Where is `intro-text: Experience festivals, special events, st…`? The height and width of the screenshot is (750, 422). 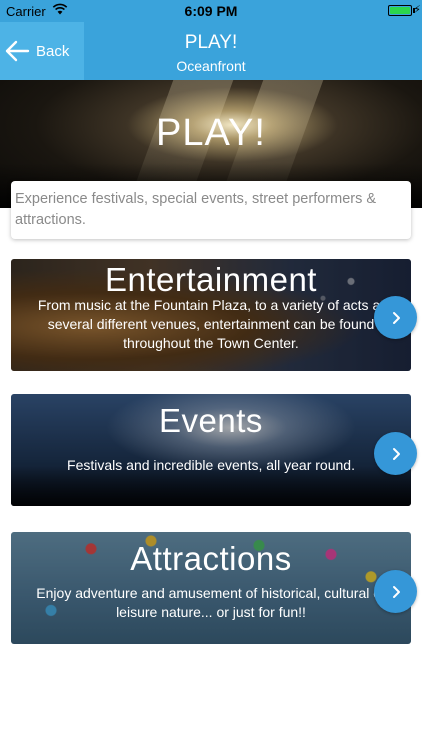 intro-text: Experience festivals, special events, st… is located at coordinates (211, 210).